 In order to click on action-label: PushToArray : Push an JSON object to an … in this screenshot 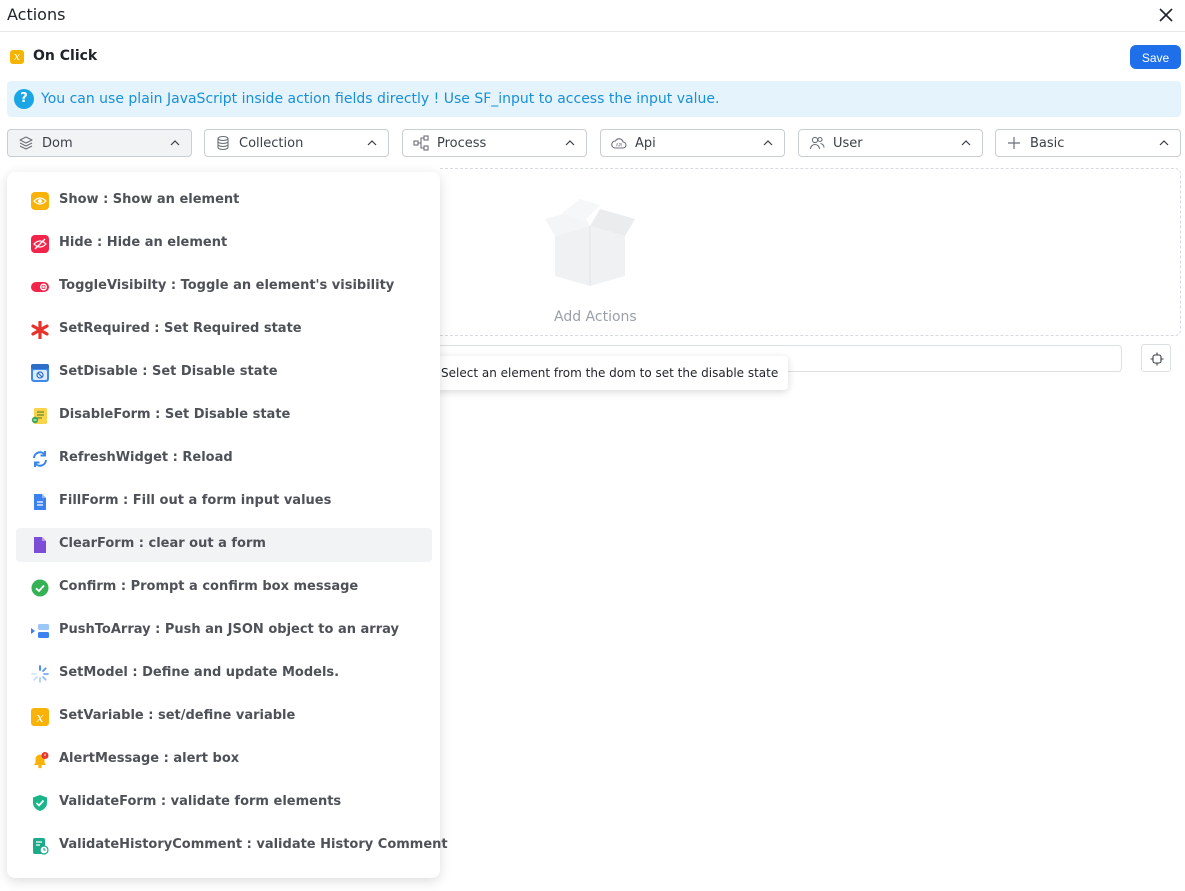, I will do `click(229, 629)`.